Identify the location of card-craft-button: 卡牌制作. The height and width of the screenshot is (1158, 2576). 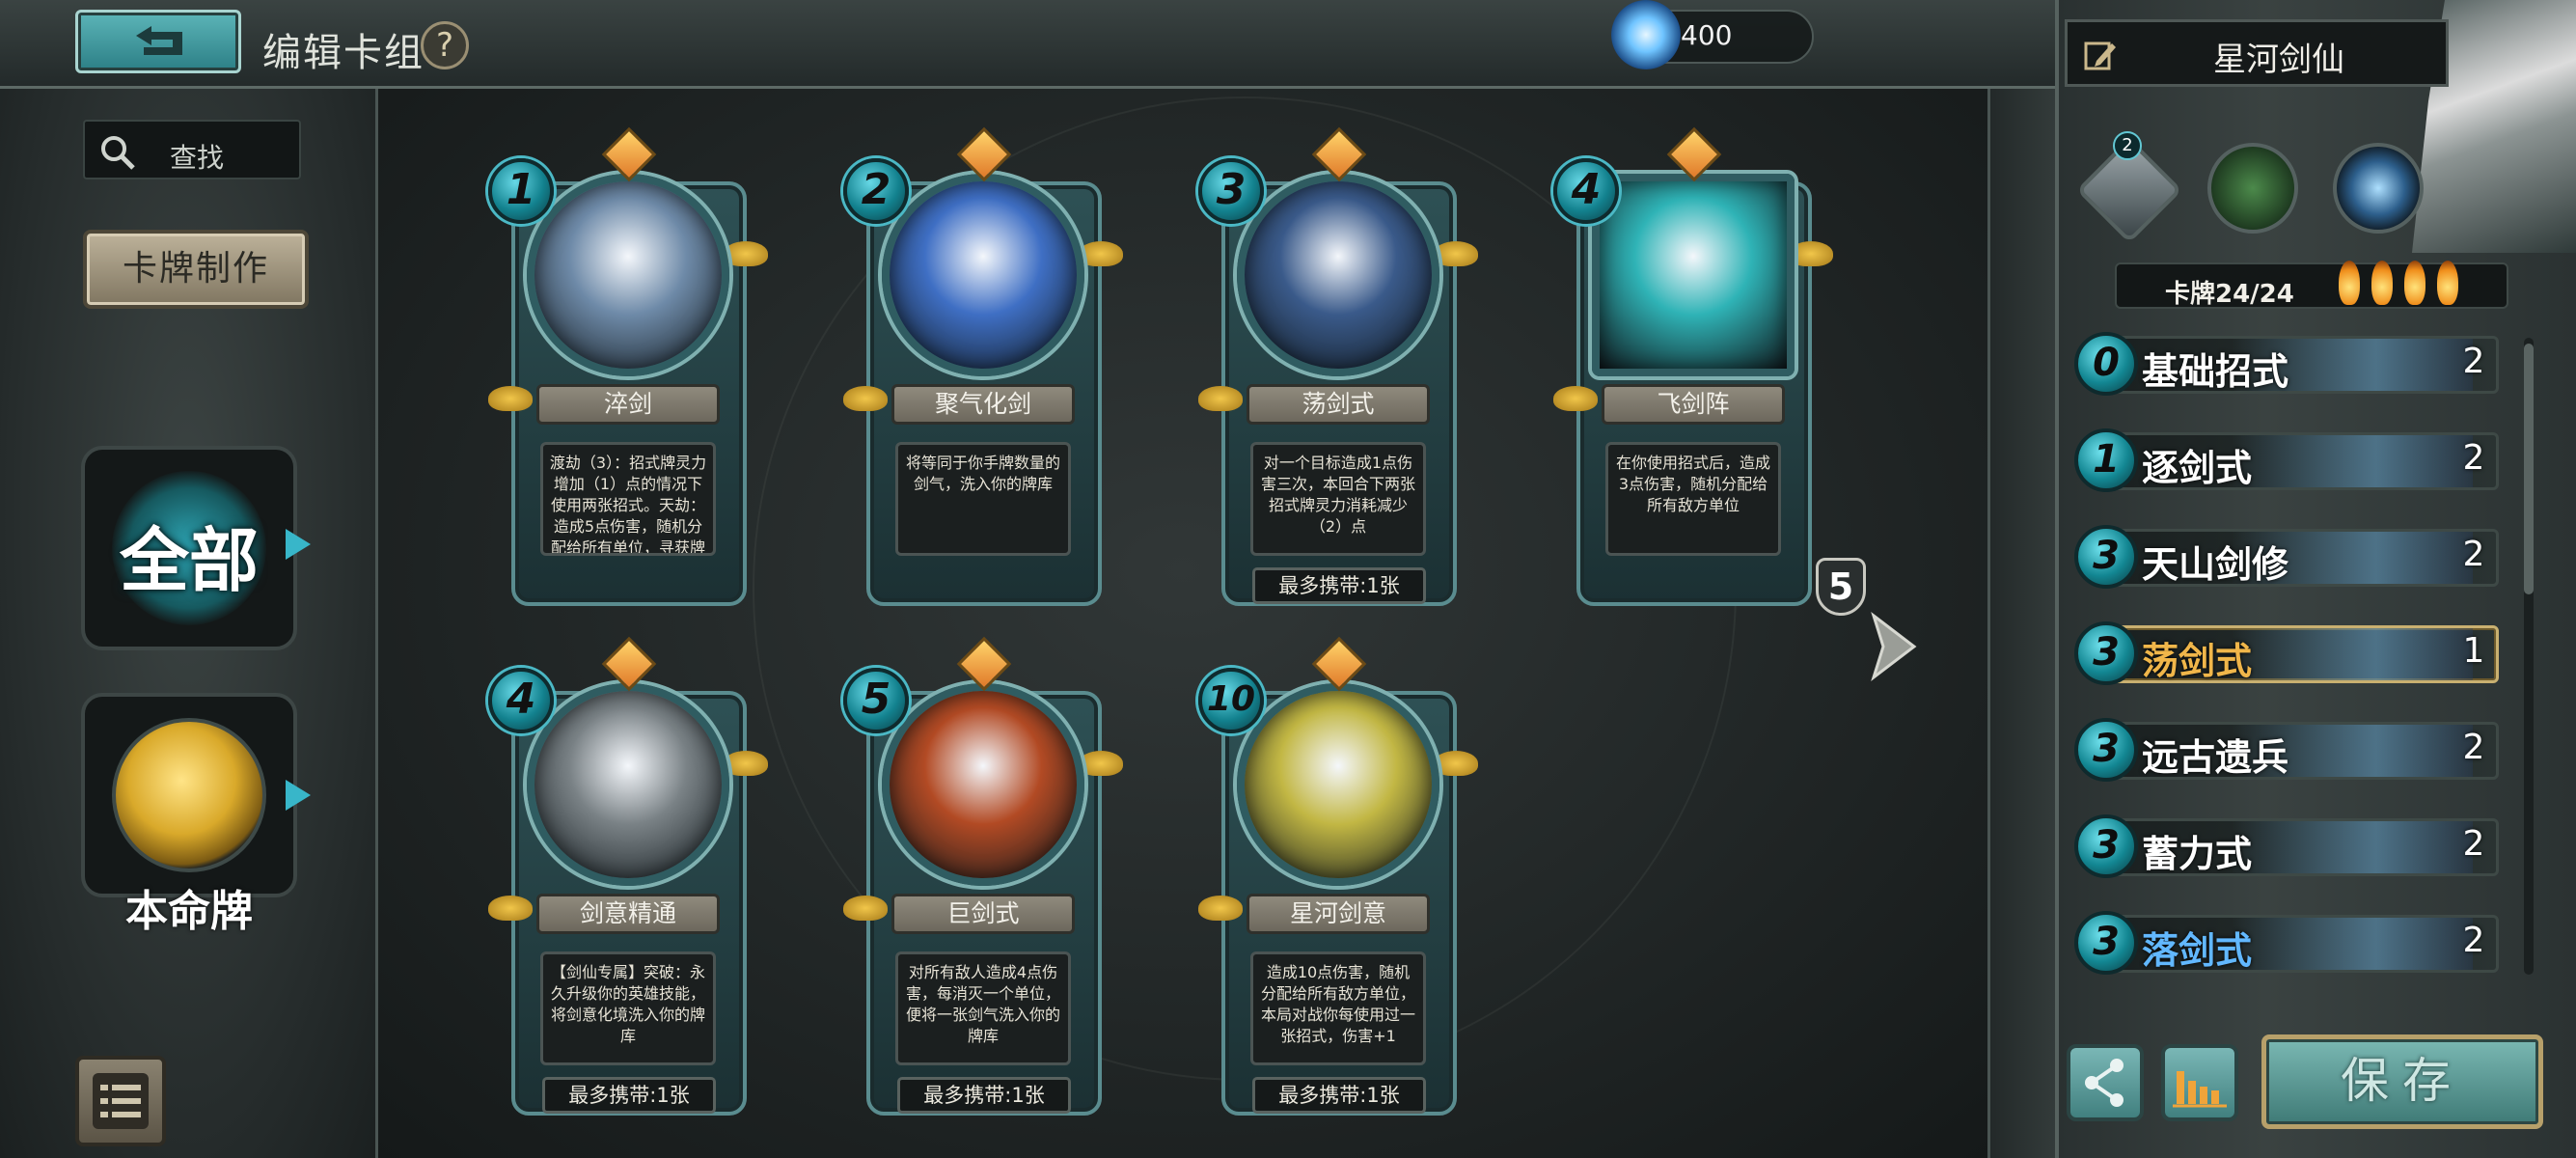
(196, 269).